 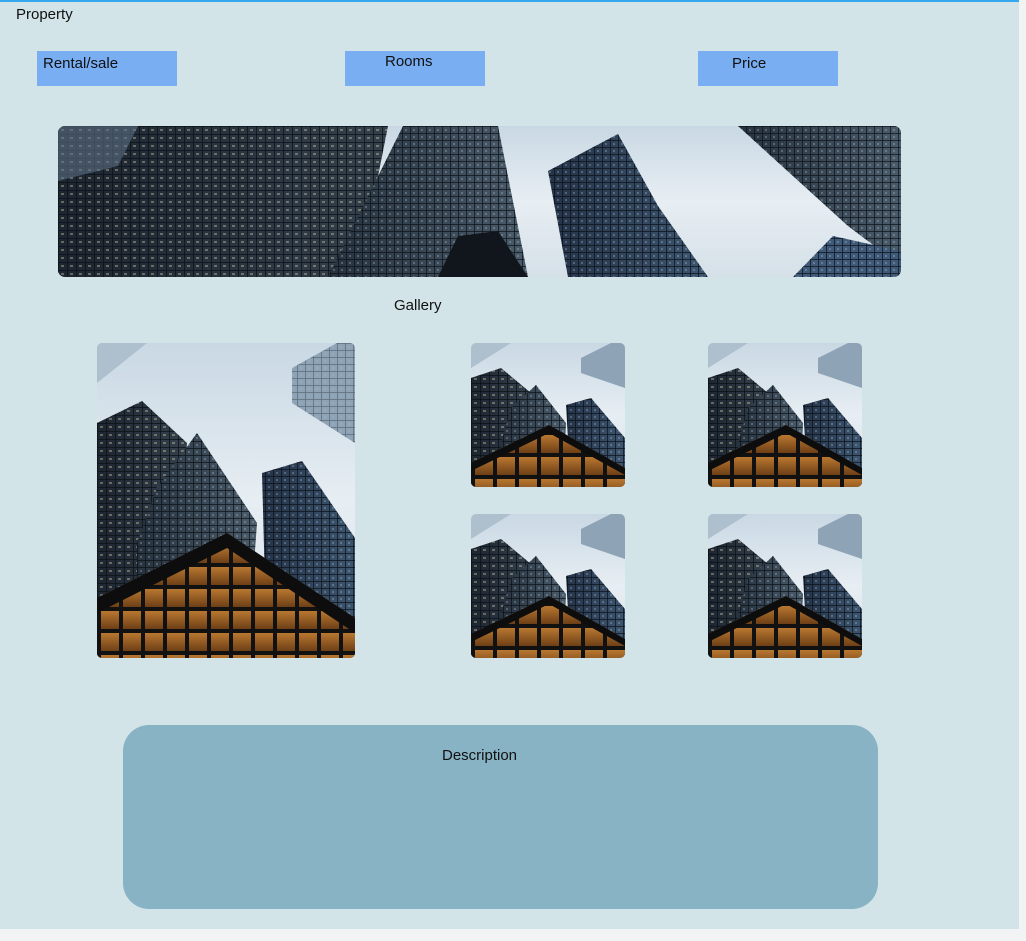 What do you see at coordinates (418, 305) in the screenshot?
I see `gallery-title: Gallery` at bounding box center [418, 305].